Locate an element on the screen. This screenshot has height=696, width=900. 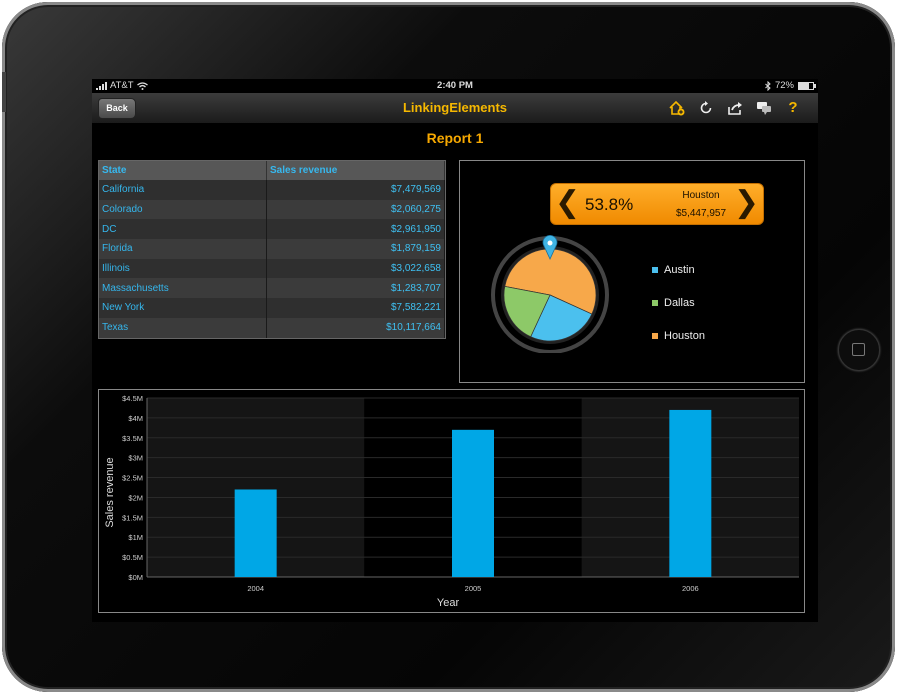
bluetooth-icon is located at coordinates (768, 85).